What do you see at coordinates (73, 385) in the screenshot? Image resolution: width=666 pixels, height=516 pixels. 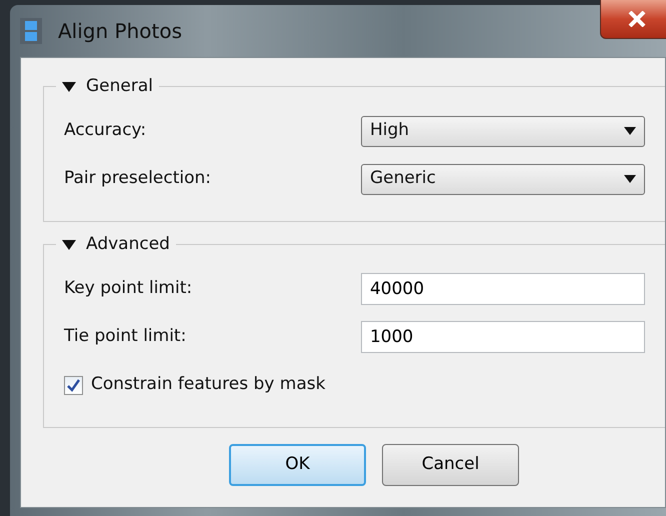 I see `checkbox` at bounding box center [73, 385].